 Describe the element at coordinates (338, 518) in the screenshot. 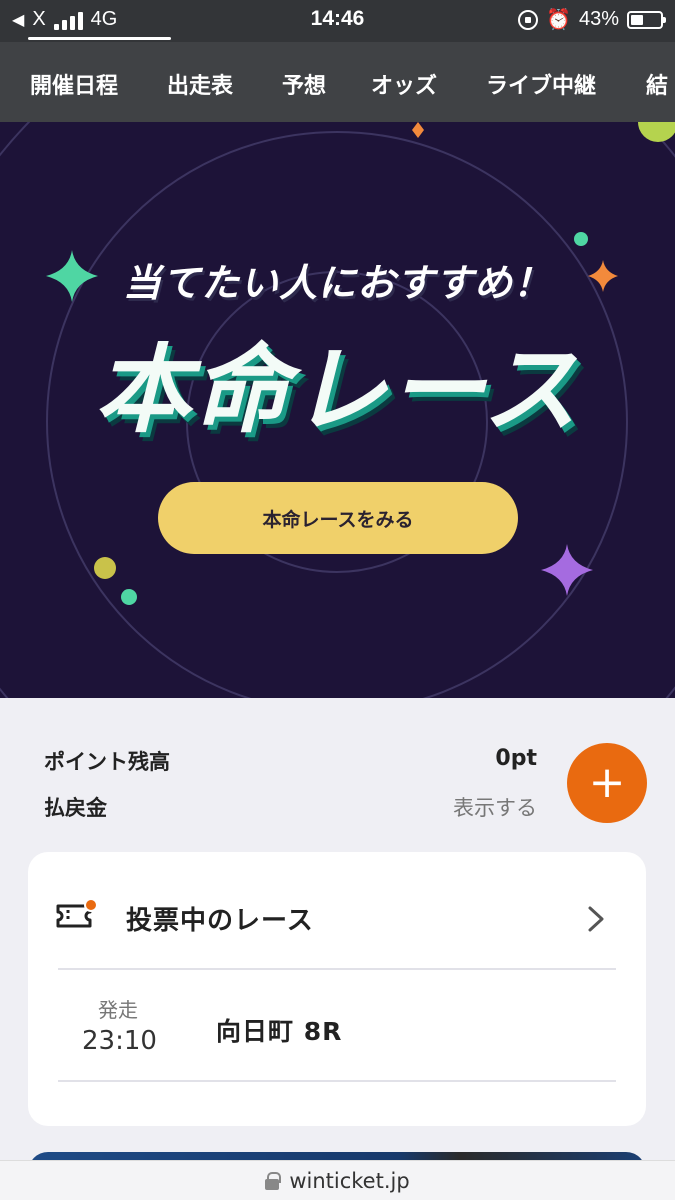

I see `favorite-races-button: 本命レースをみる` at that location.